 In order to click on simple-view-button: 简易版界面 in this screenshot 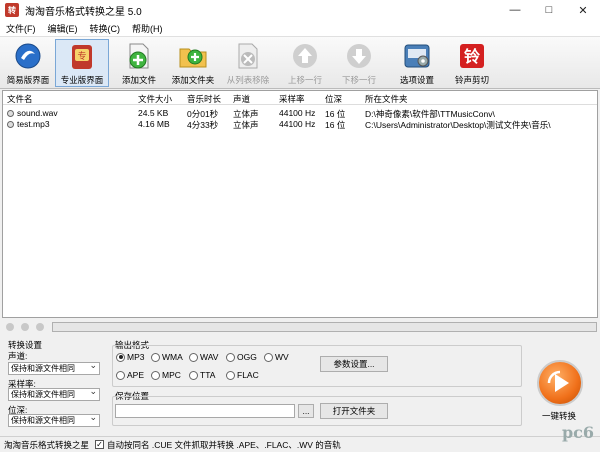, I will do `click(28, 63)`.